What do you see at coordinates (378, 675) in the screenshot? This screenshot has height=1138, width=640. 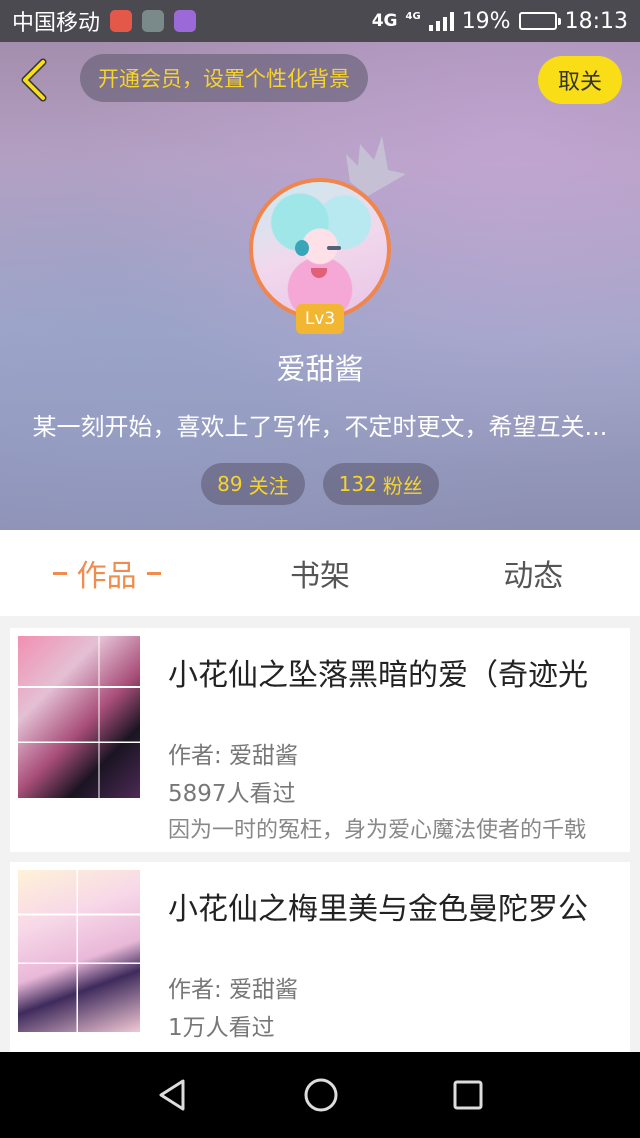 I see `work-title: 小花仙之坠落黑暗的爱（奇迹光` at bounding box center [378, 675].